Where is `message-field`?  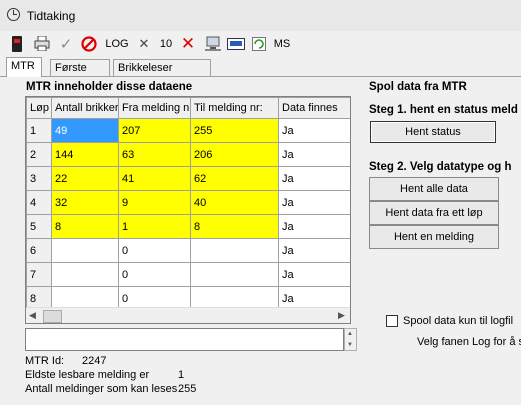 message-field is located at coordinates (184, 339).